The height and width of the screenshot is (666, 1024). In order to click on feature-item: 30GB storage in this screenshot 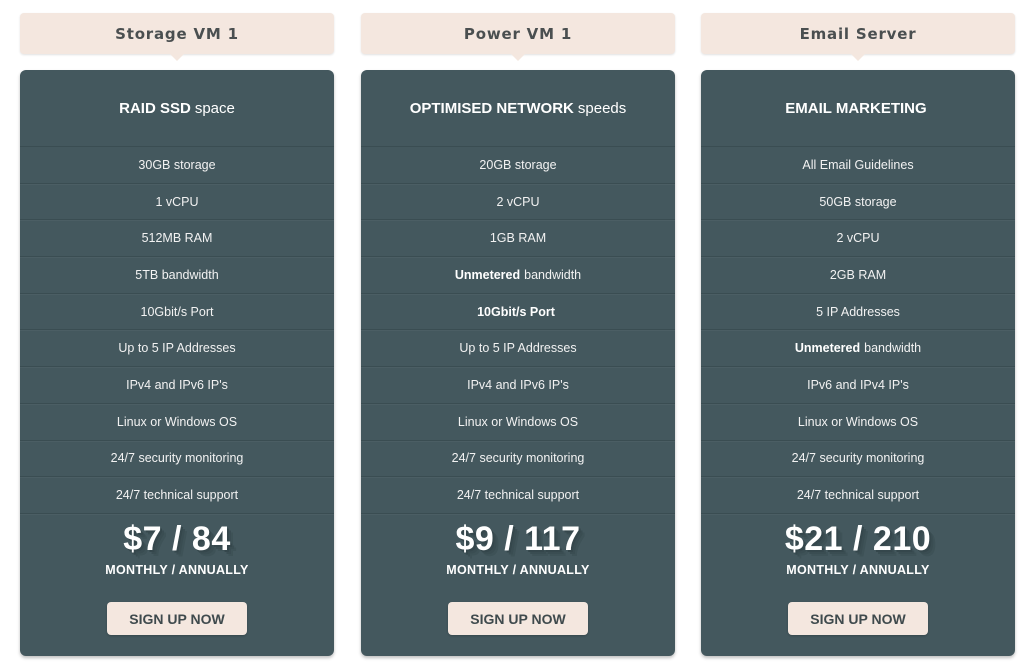, I will do `click(177, 165)`.